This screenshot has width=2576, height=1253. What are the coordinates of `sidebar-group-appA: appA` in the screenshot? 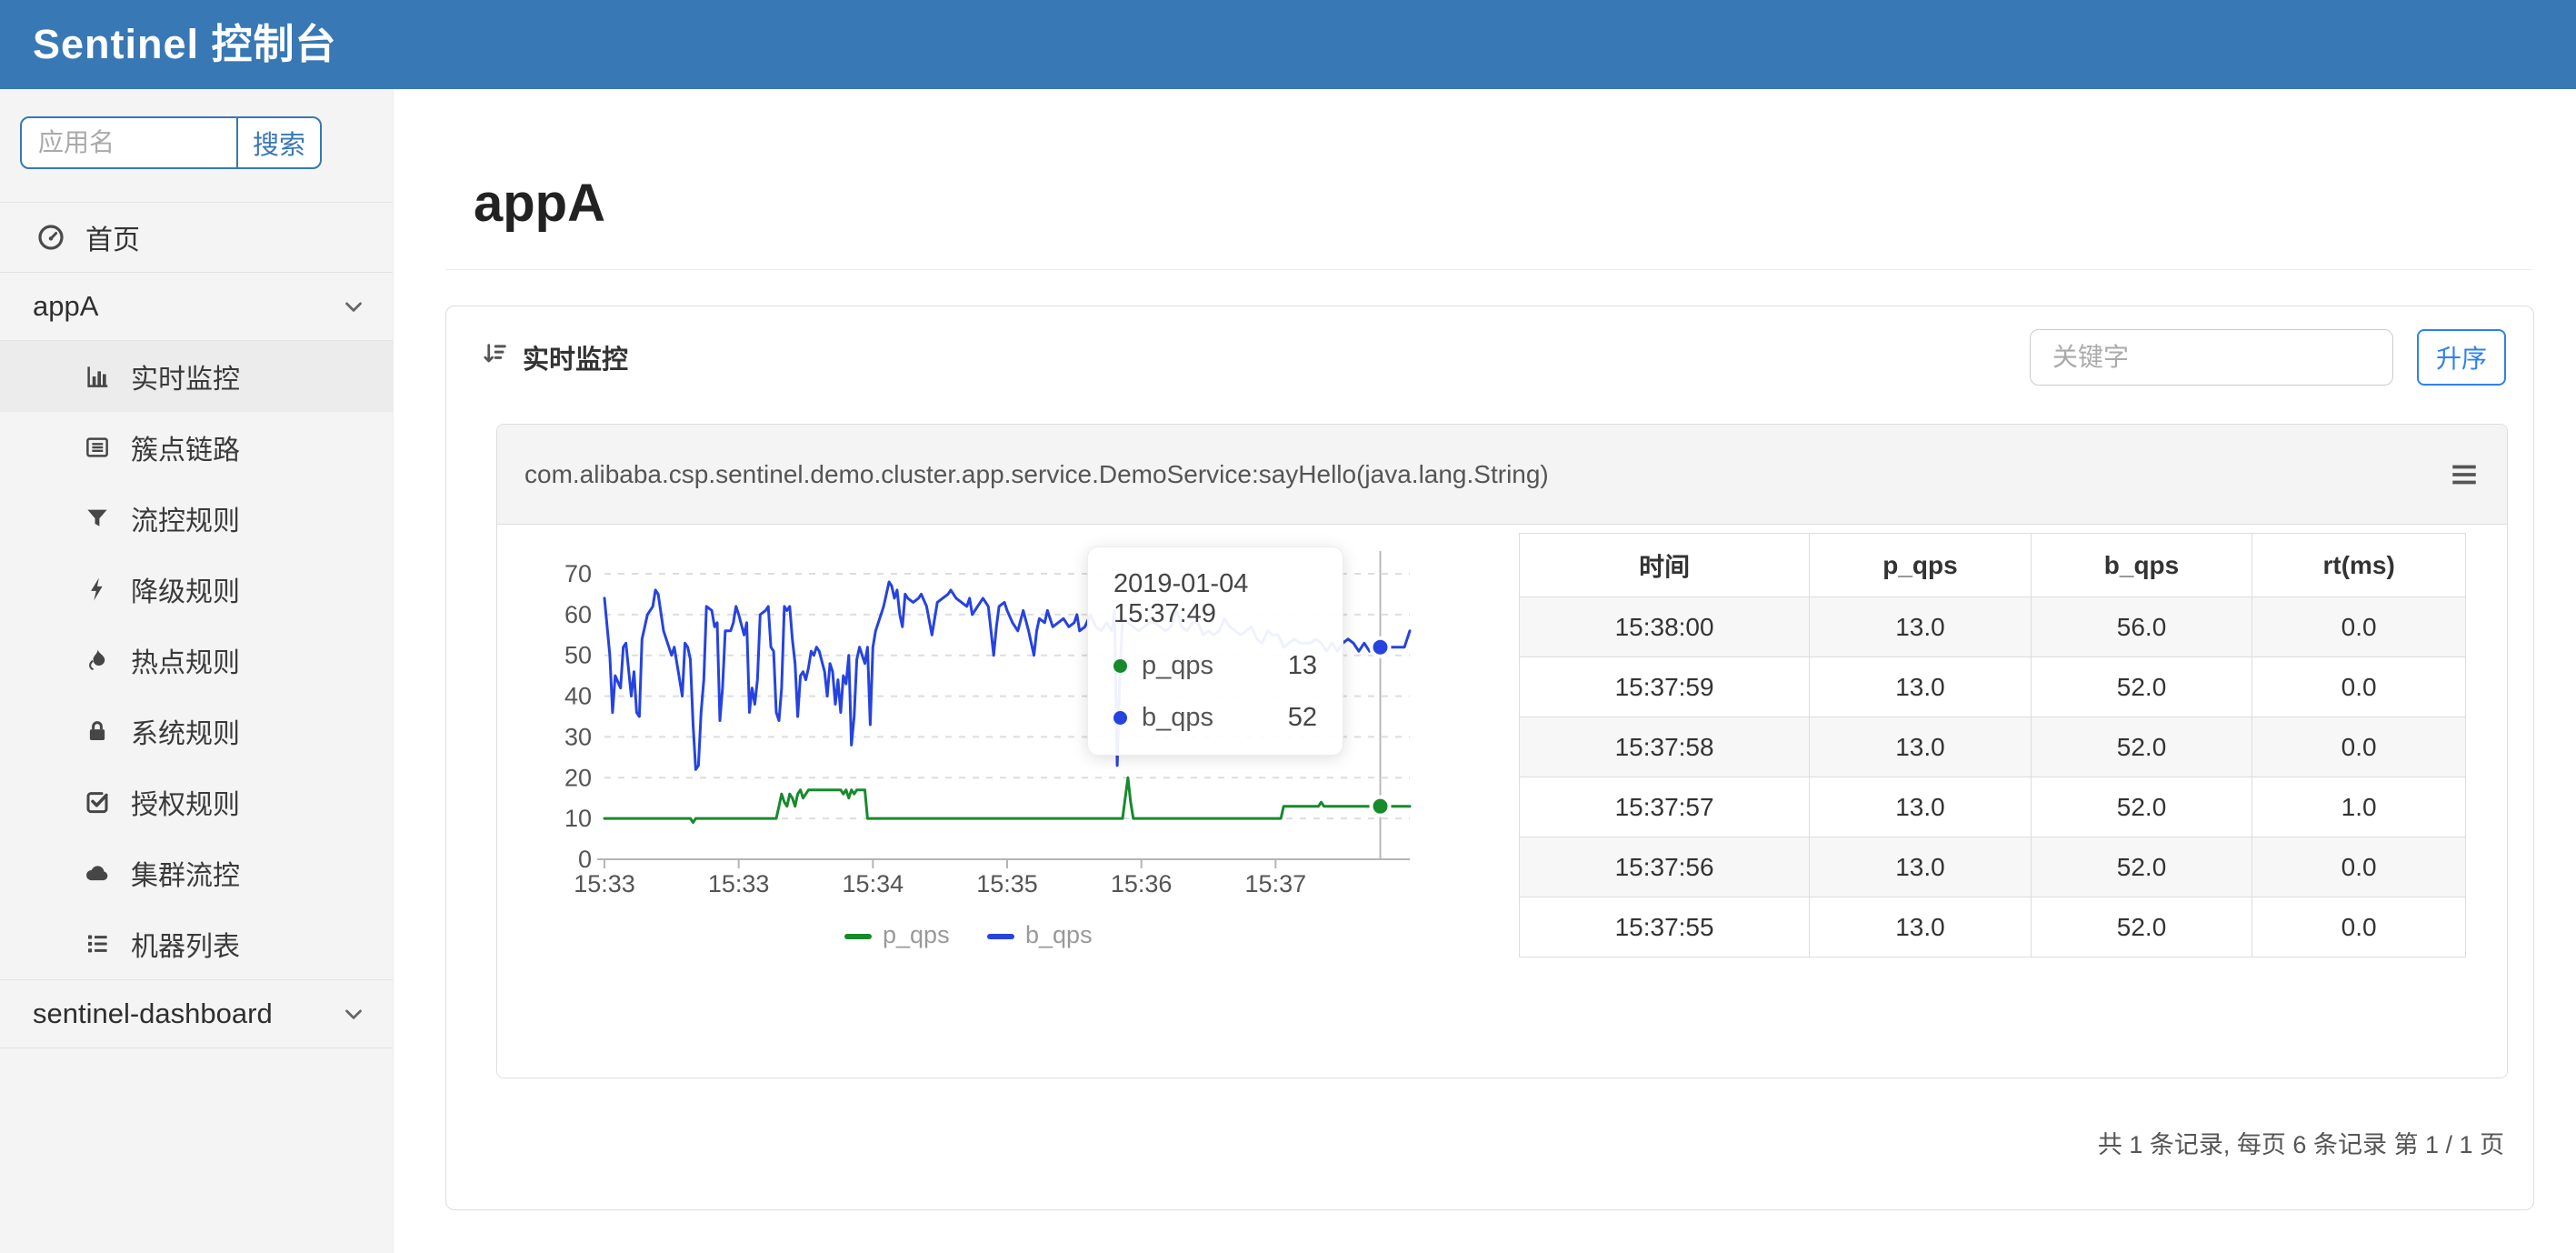 It's located at (196, 306).